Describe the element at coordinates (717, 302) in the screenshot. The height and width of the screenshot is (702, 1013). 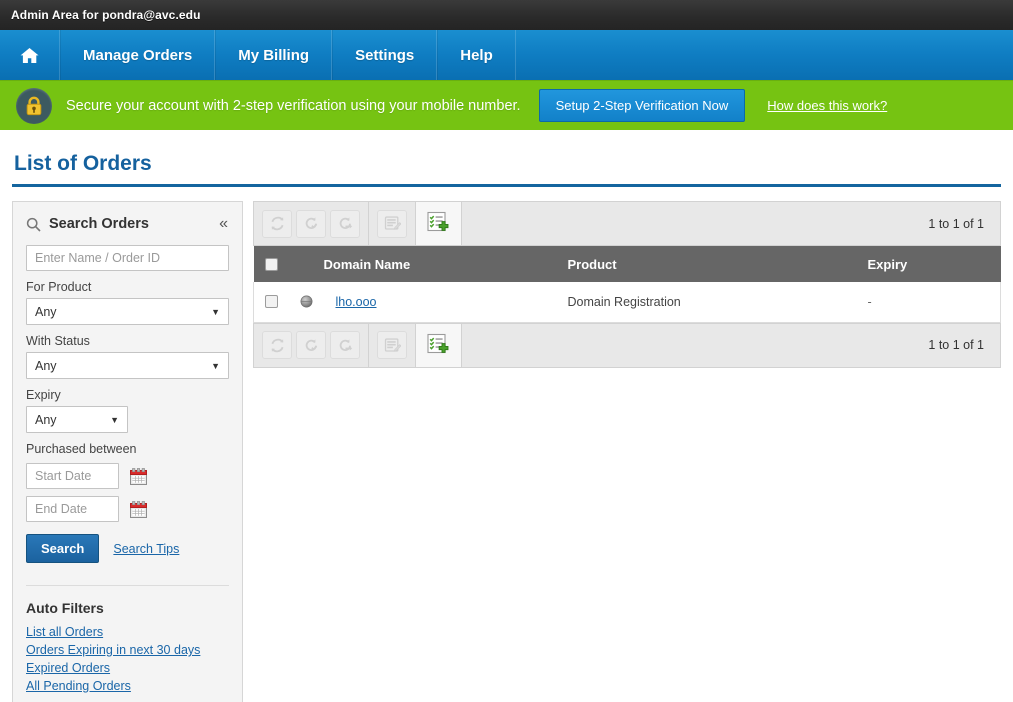
I see `row-product-cell: Domain Registration` at that location.